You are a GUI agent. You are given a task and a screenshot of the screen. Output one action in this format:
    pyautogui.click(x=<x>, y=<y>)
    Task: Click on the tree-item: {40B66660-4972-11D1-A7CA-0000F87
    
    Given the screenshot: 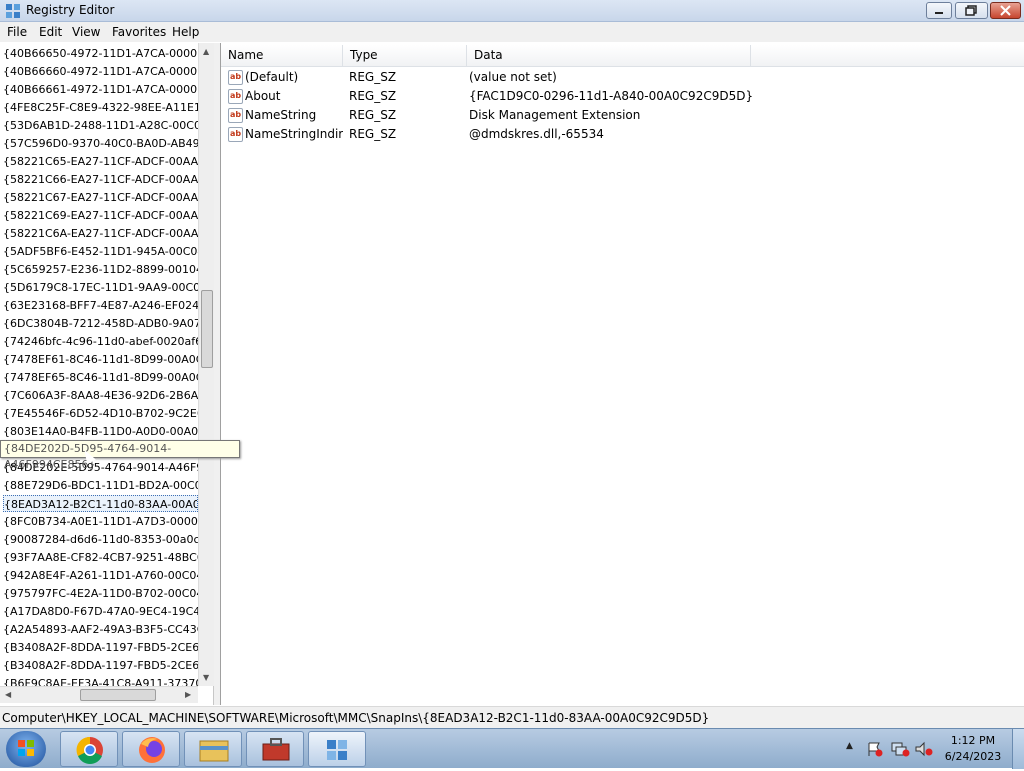 What is the action you would take?
    pyautogui.click(x=100, y=71)
    